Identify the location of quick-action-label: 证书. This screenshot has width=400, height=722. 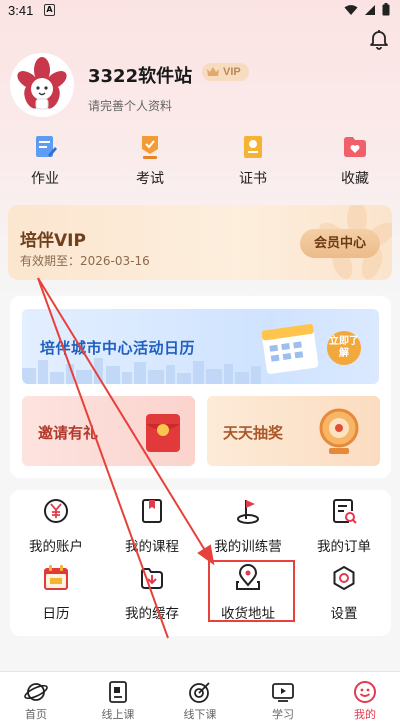
(253, 179).